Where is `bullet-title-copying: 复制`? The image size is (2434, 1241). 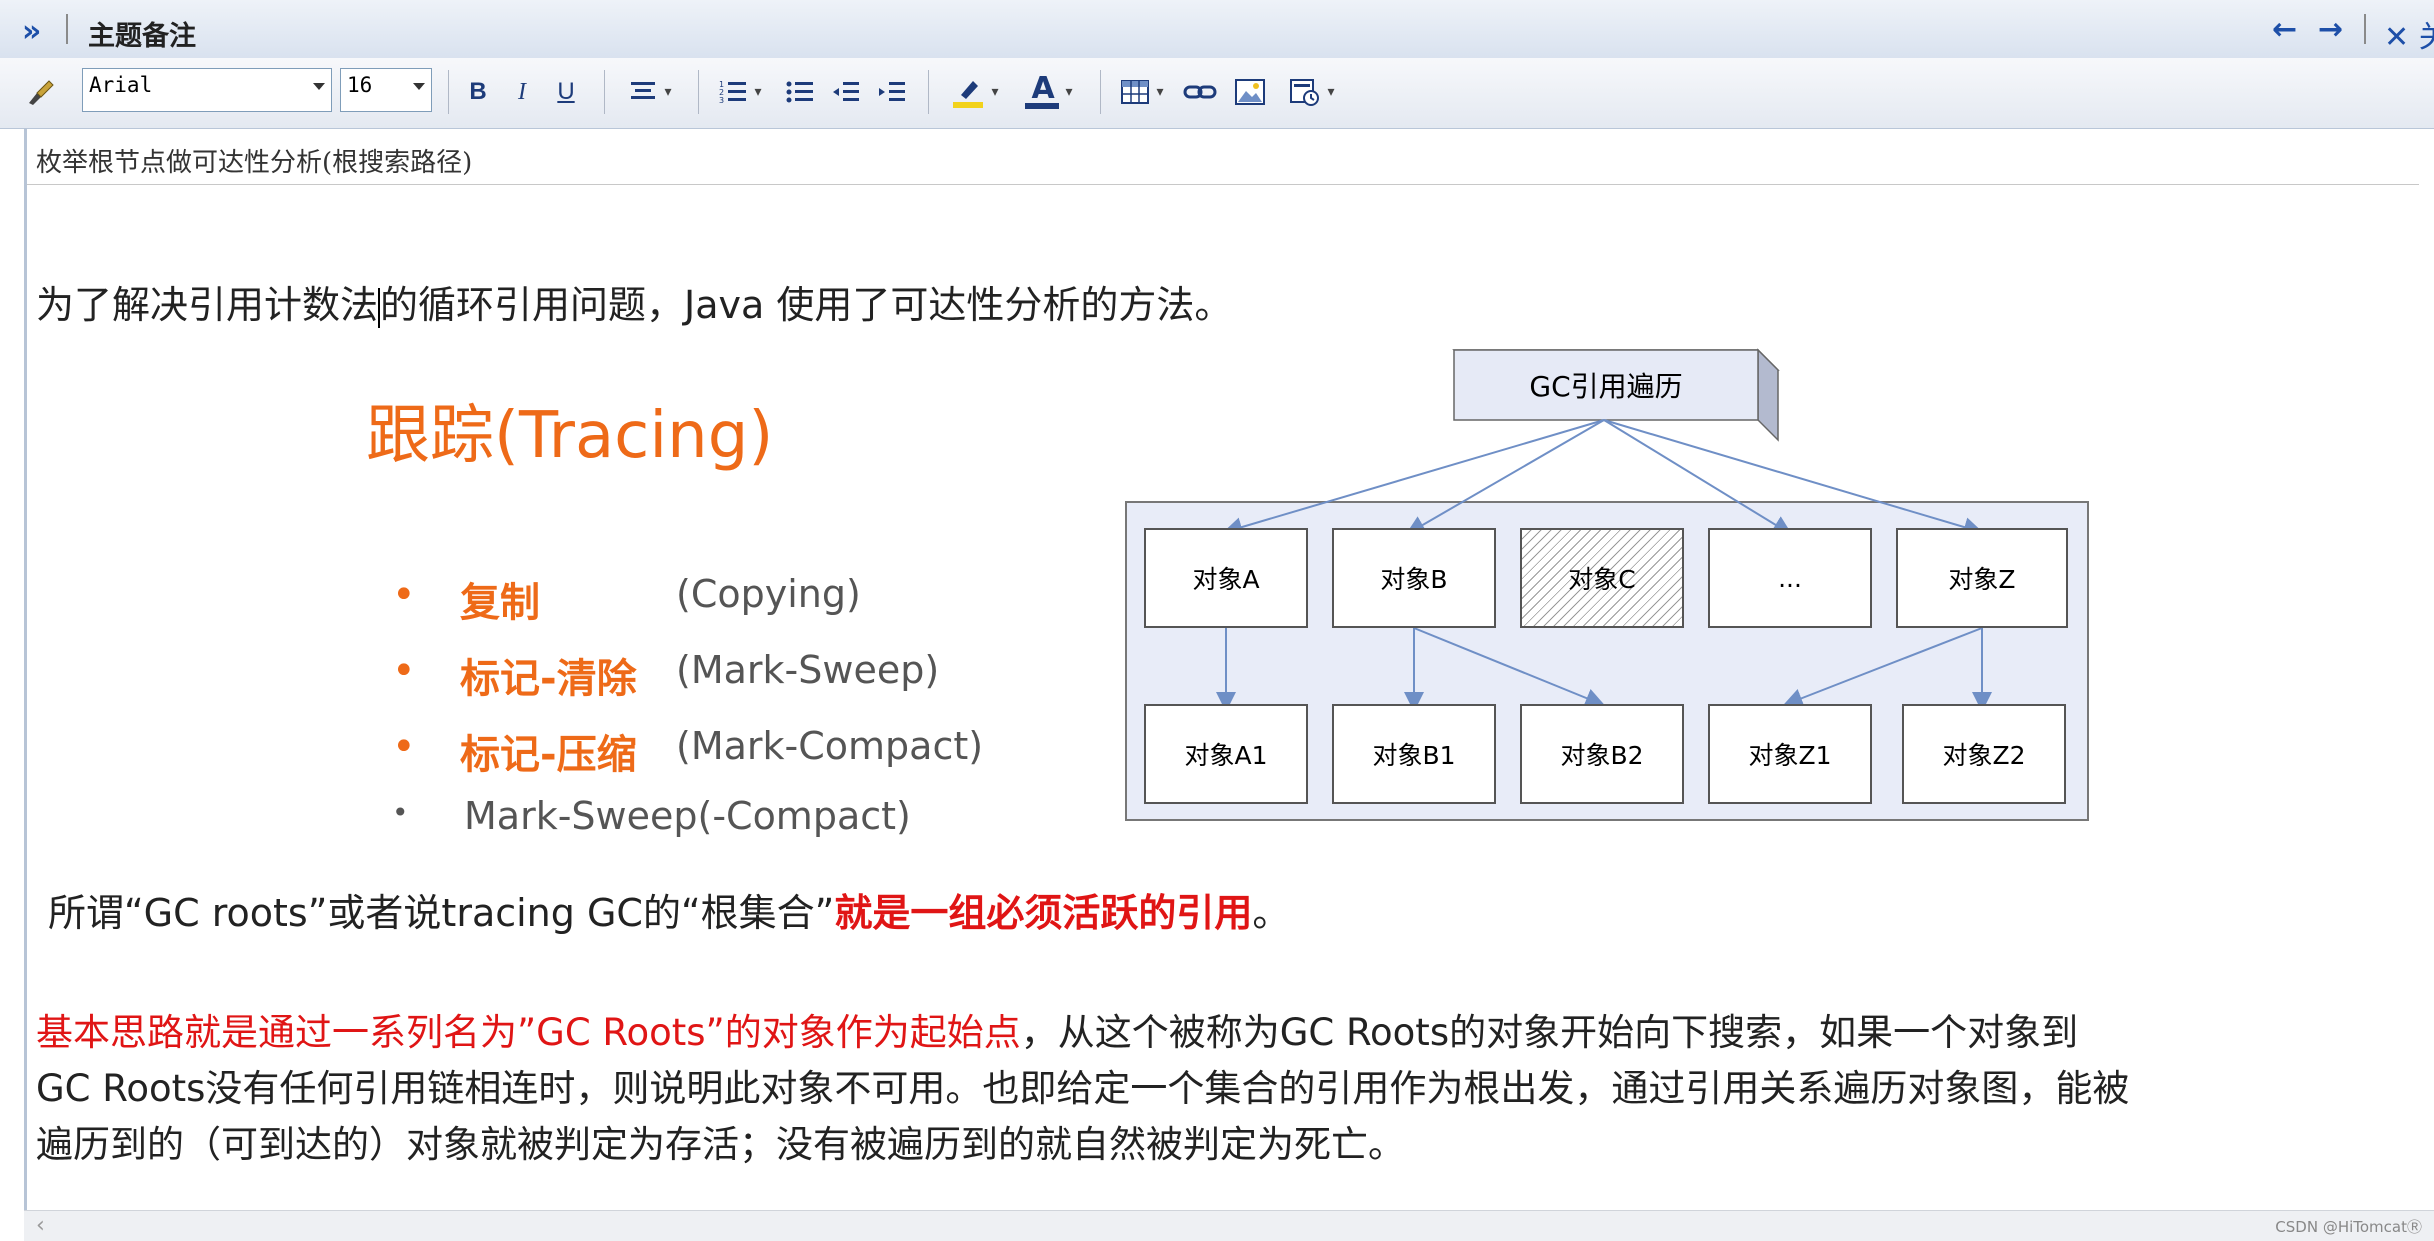
bullet-title-copying: 复制 is located at coordinates (500, 603).